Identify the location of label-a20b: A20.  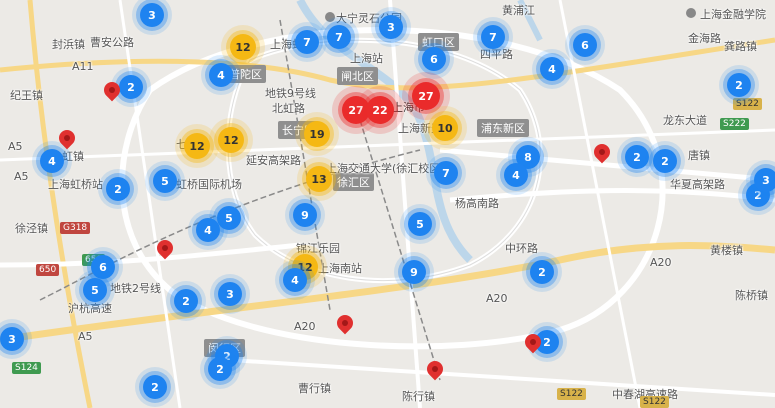
(305, 326).